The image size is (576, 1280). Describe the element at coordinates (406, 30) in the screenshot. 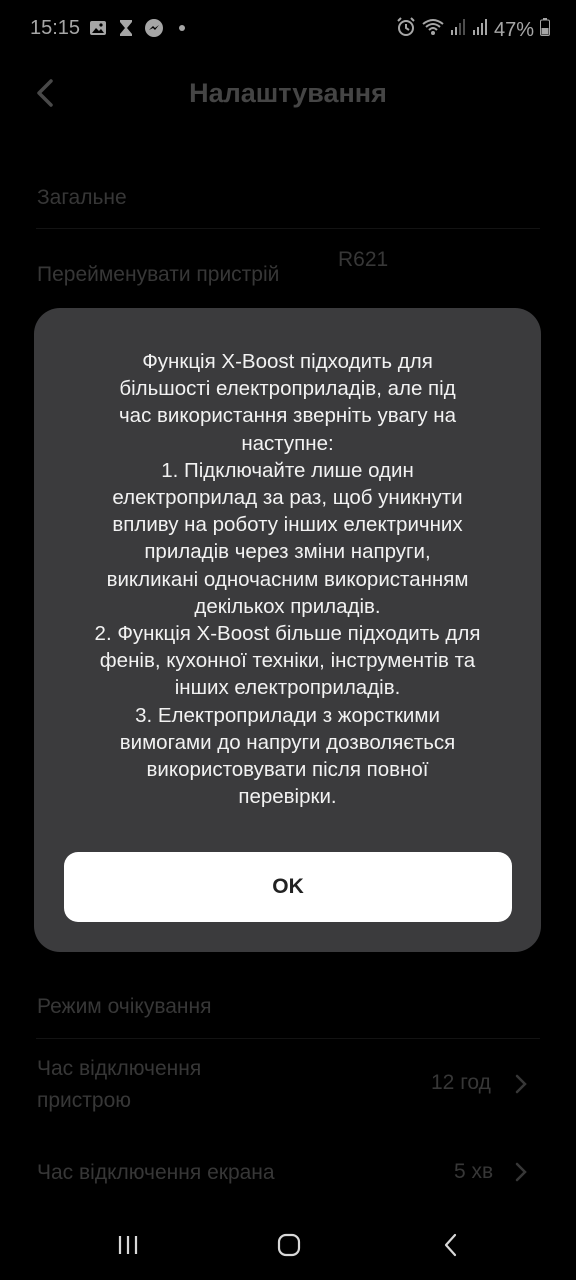

I see `alarm-icon` at that location.